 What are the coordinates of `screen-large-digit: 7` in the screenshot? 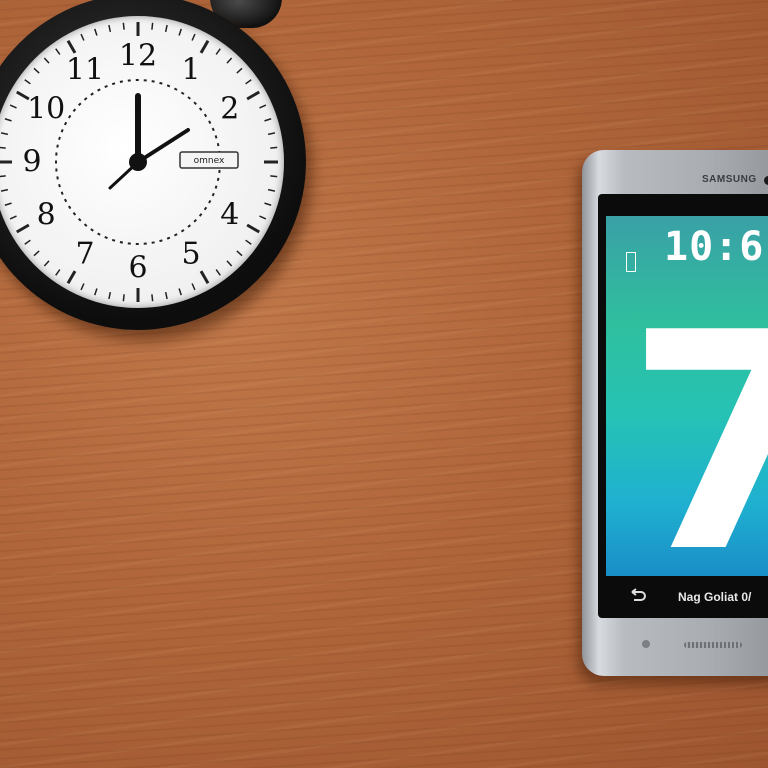 It's located at (697, 423).